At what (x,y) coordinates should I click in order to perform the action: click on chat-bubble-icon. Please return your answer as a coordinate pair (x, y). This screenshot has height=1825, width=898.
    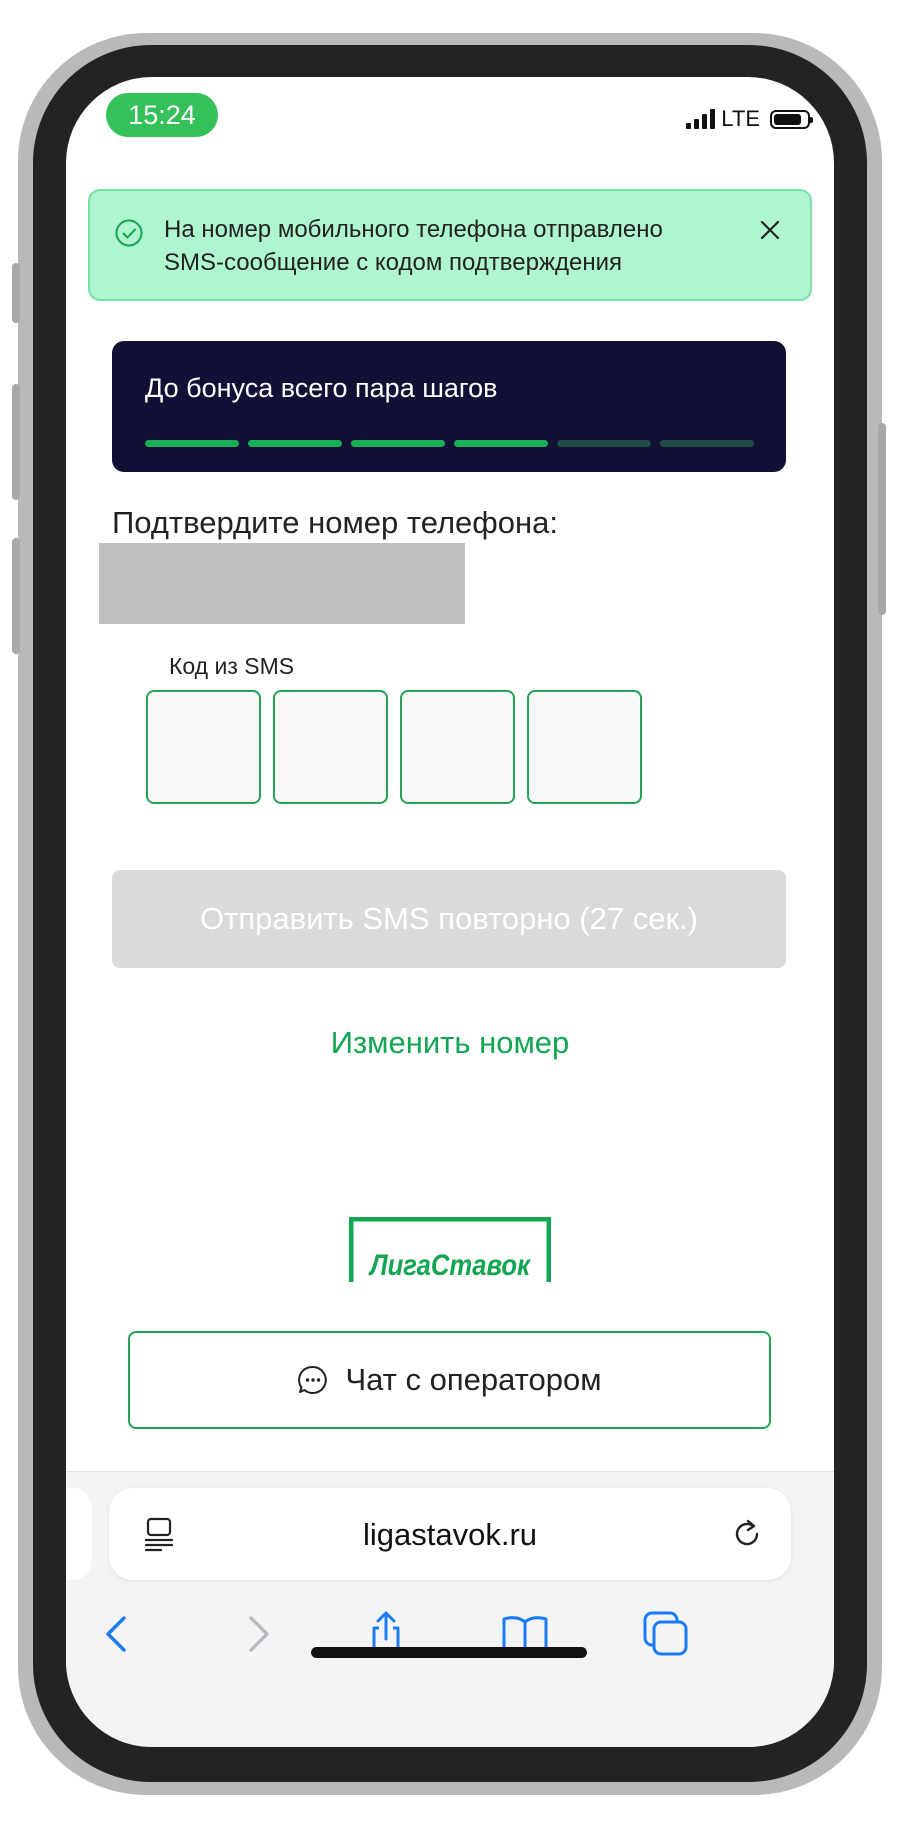
    Looking at the image, I should click on (313, 1379).